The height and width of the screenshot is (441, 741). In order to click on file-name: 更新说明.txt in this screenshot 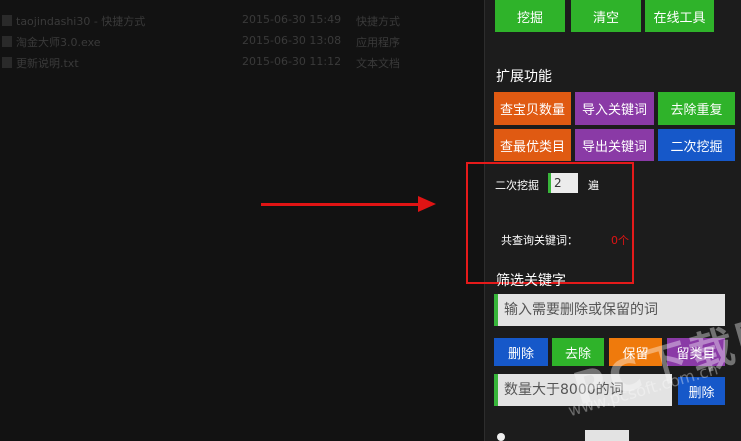, I will do `click(47, 63)`.